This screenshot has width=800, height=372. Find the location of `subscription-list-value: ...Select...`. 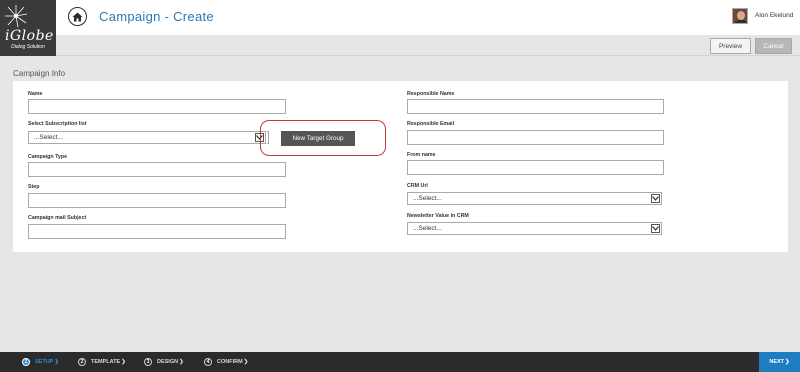

subscription-list-value: ...Select... is located at coordinates (48, 137).